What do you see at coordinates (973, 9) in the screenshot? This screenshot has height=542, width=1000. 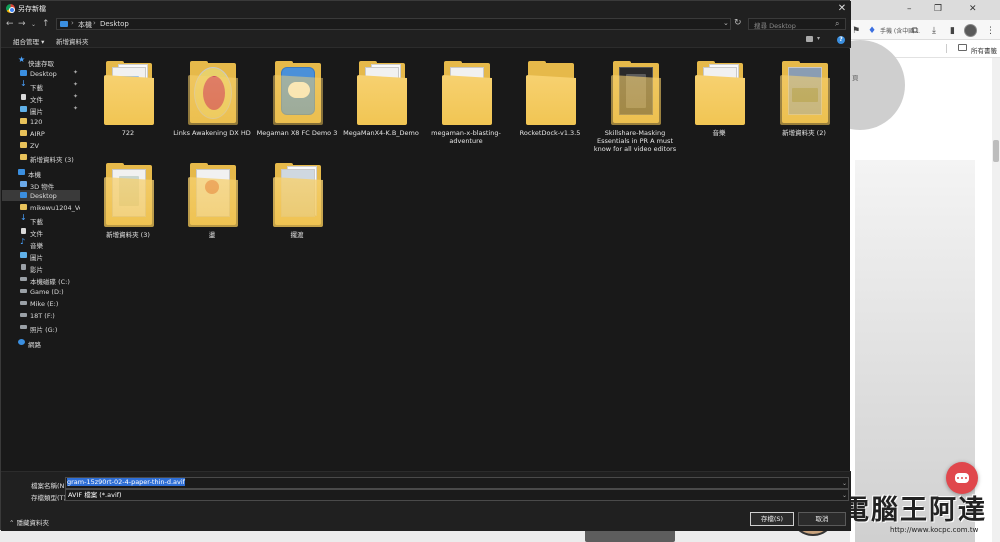 I see `close-icon: ✕` at bounding box center [973, 9].